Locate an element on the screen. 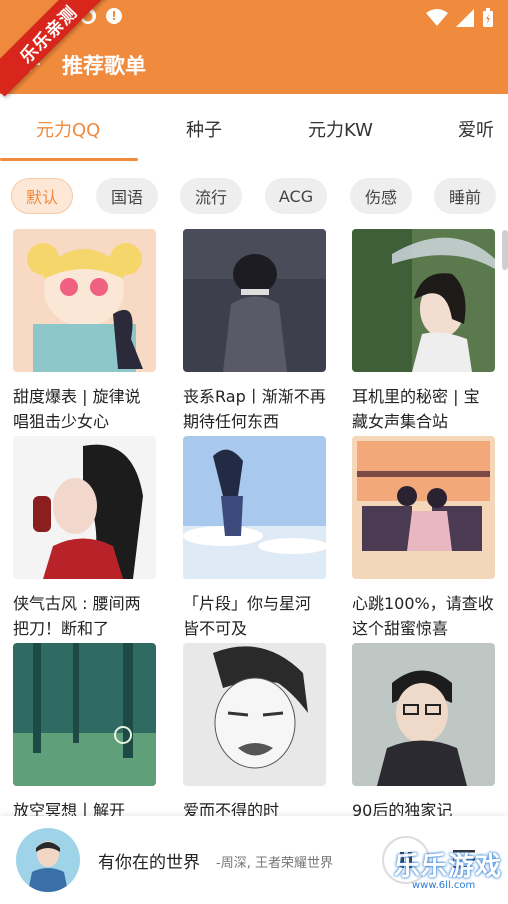  playlist-card: 放空冥想丨解开 is located at coordinates (84, 729).